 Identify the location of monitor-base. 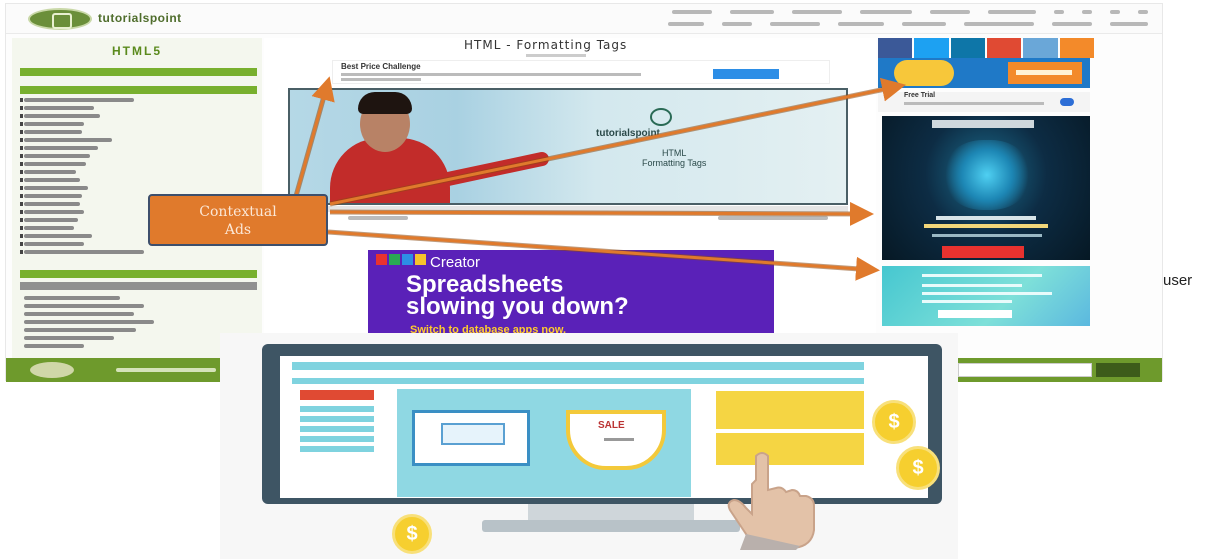
(611, 526).